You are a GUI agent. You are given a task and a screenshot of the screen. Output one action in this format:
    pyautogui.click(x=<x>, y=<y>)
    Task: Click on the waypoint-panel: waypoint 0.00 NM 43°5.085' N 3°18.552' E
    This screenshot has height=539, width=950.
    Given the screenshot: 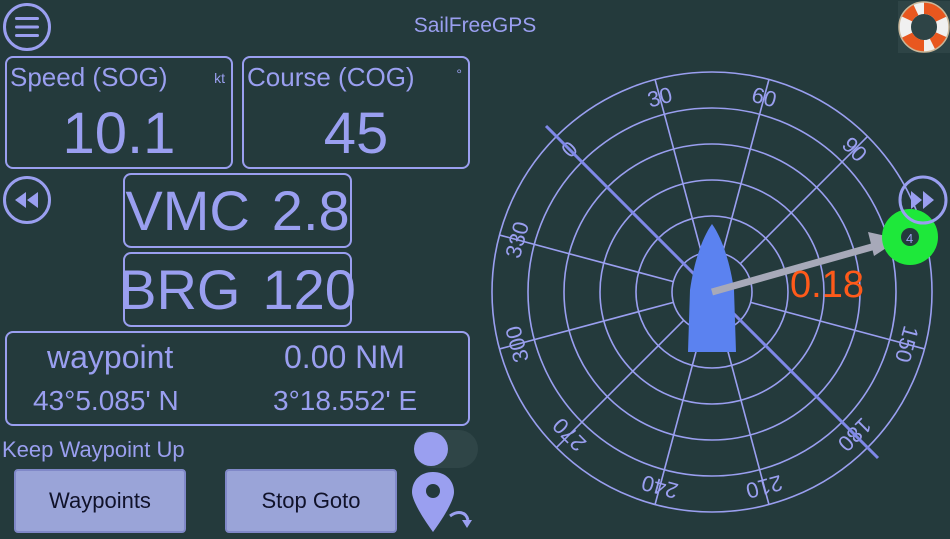 What is the action you would take?
    pyautogui.click(x=237, y=378)
    